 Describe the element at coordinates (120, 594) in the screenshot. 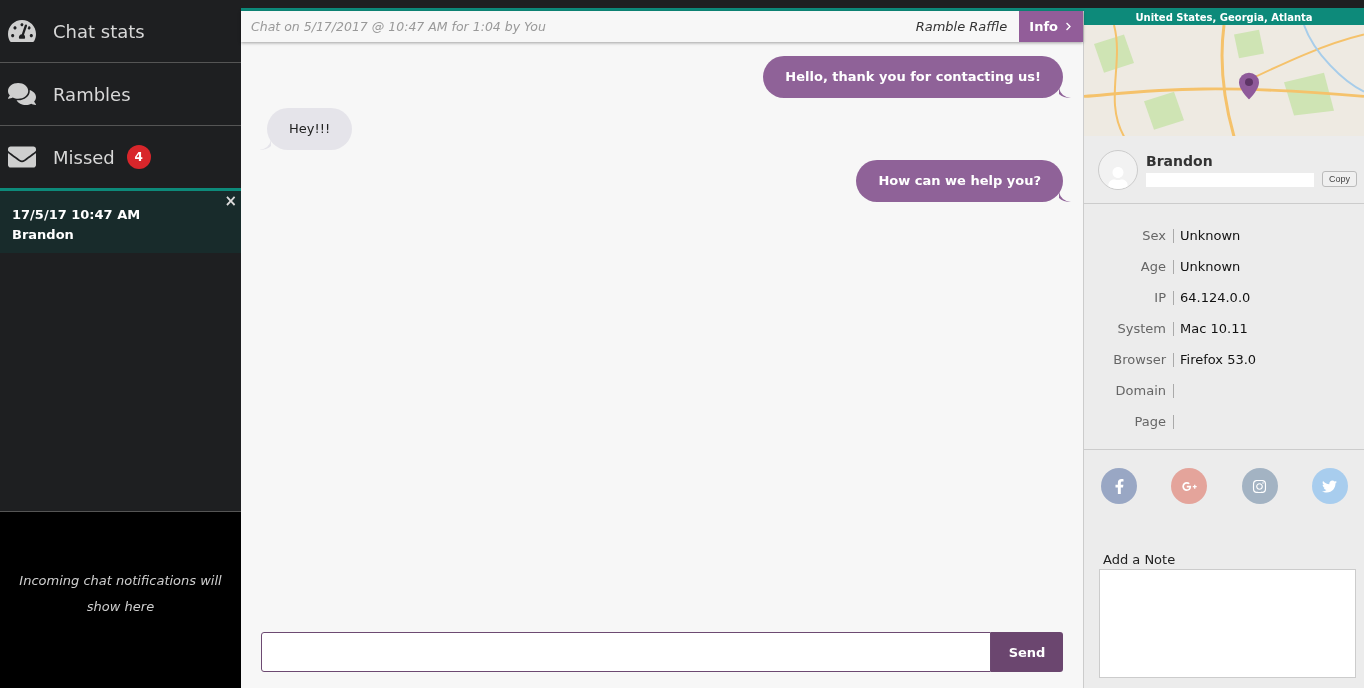

I see `notification-text: Incoming chat notifications will show here` at that location.